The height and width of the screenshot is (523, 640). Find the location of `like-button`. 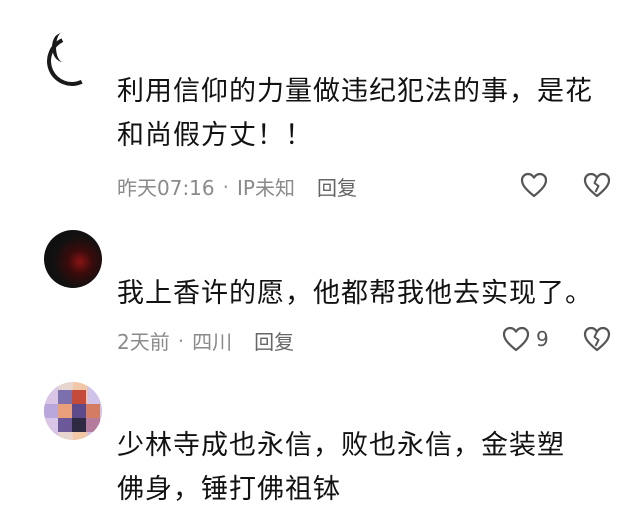

like-button is located at coordinates (537, 185).